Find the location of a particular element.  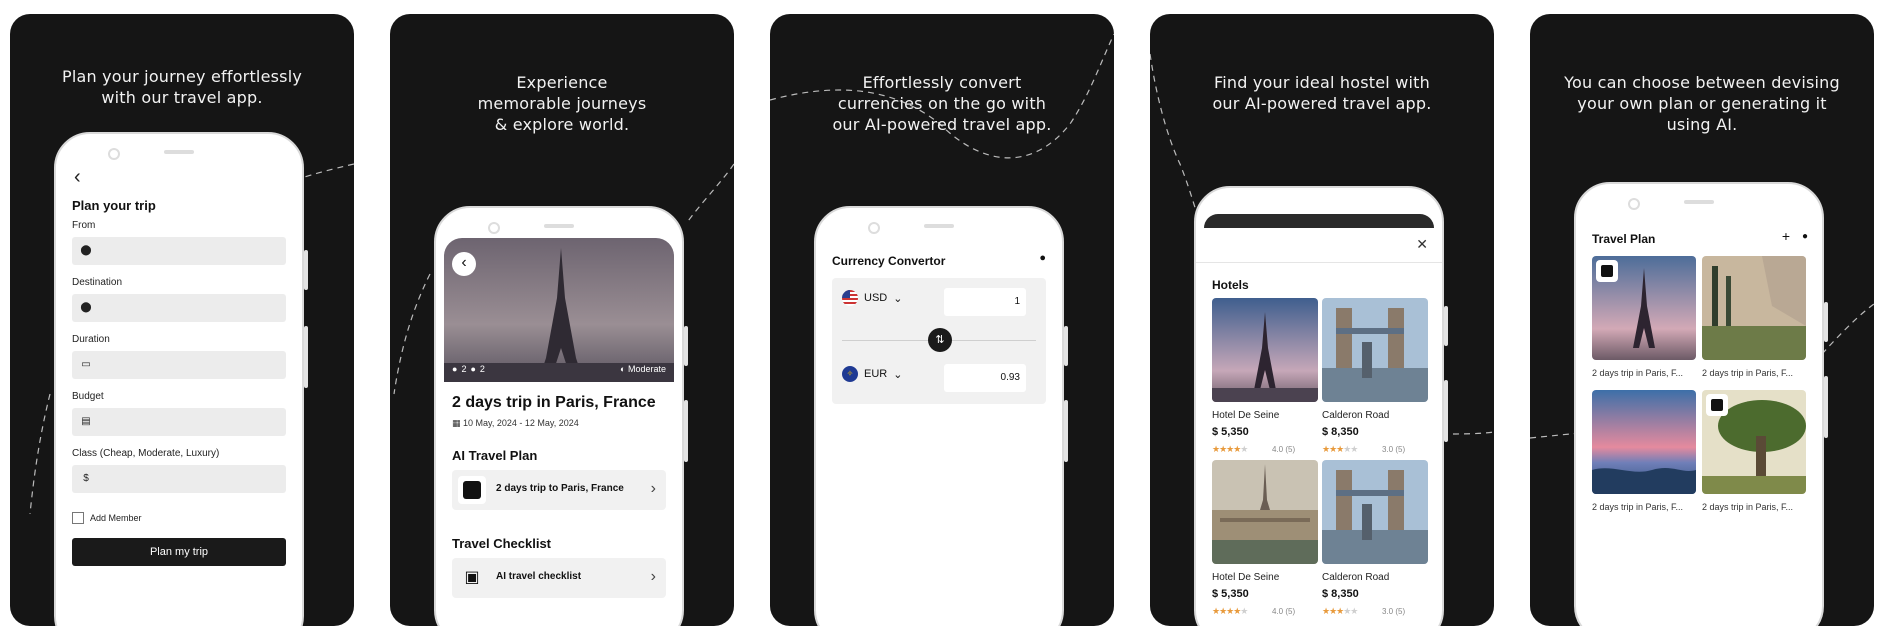

ai-plan-item-label: 2 days trip to Paris, France is located at coordinates (560, 488).